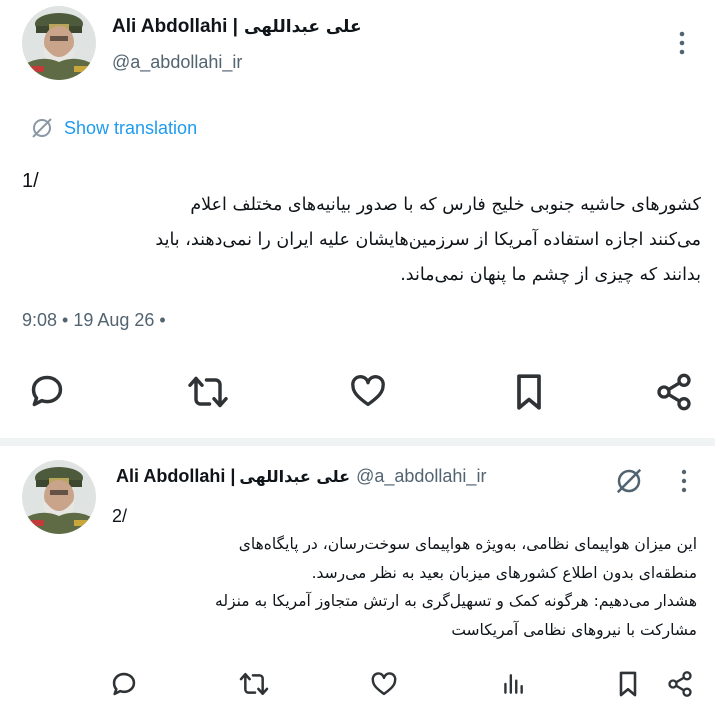 This screenshot has height=720, width=715. Describe the element at coordinates (550, 275) in the screenshot. I see `tweet-text-line: بدانند که چیزی از چشم ما پنهان نمی‌ماند.` at that location.